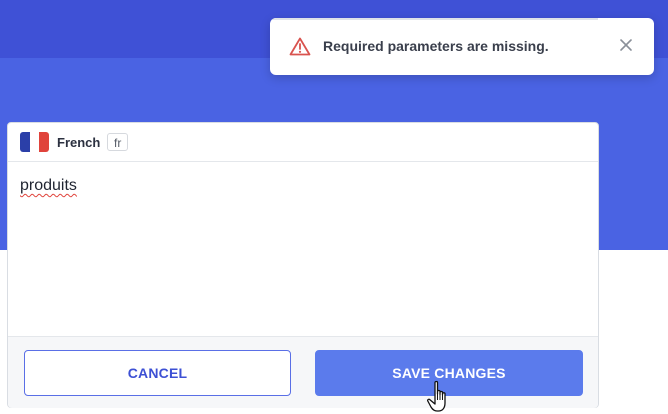  Describe the element at coordinates (79, 142) in the screenshot. I see `language-name: French` at that location.